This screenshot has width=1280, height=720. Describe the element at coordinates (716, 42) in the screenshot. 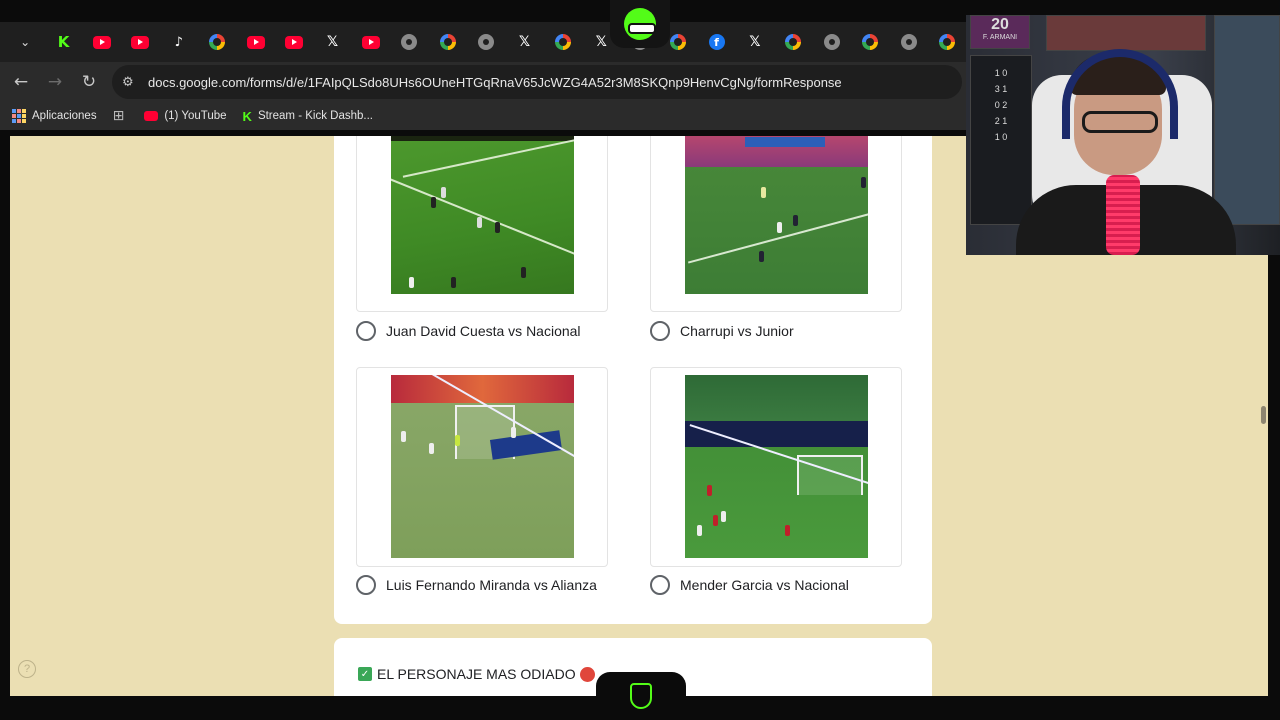

I see `tab-facebook: f` at that location.